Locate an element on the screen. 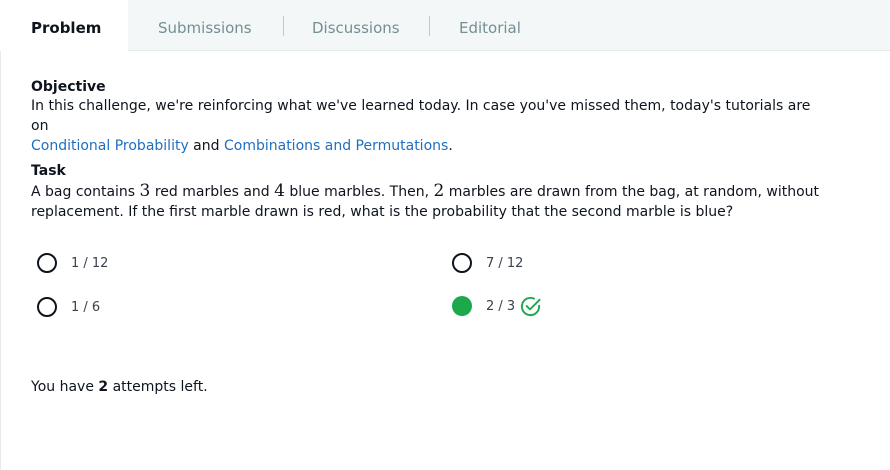  option-label: 2 / 3 is located at coordinates (501, 306).